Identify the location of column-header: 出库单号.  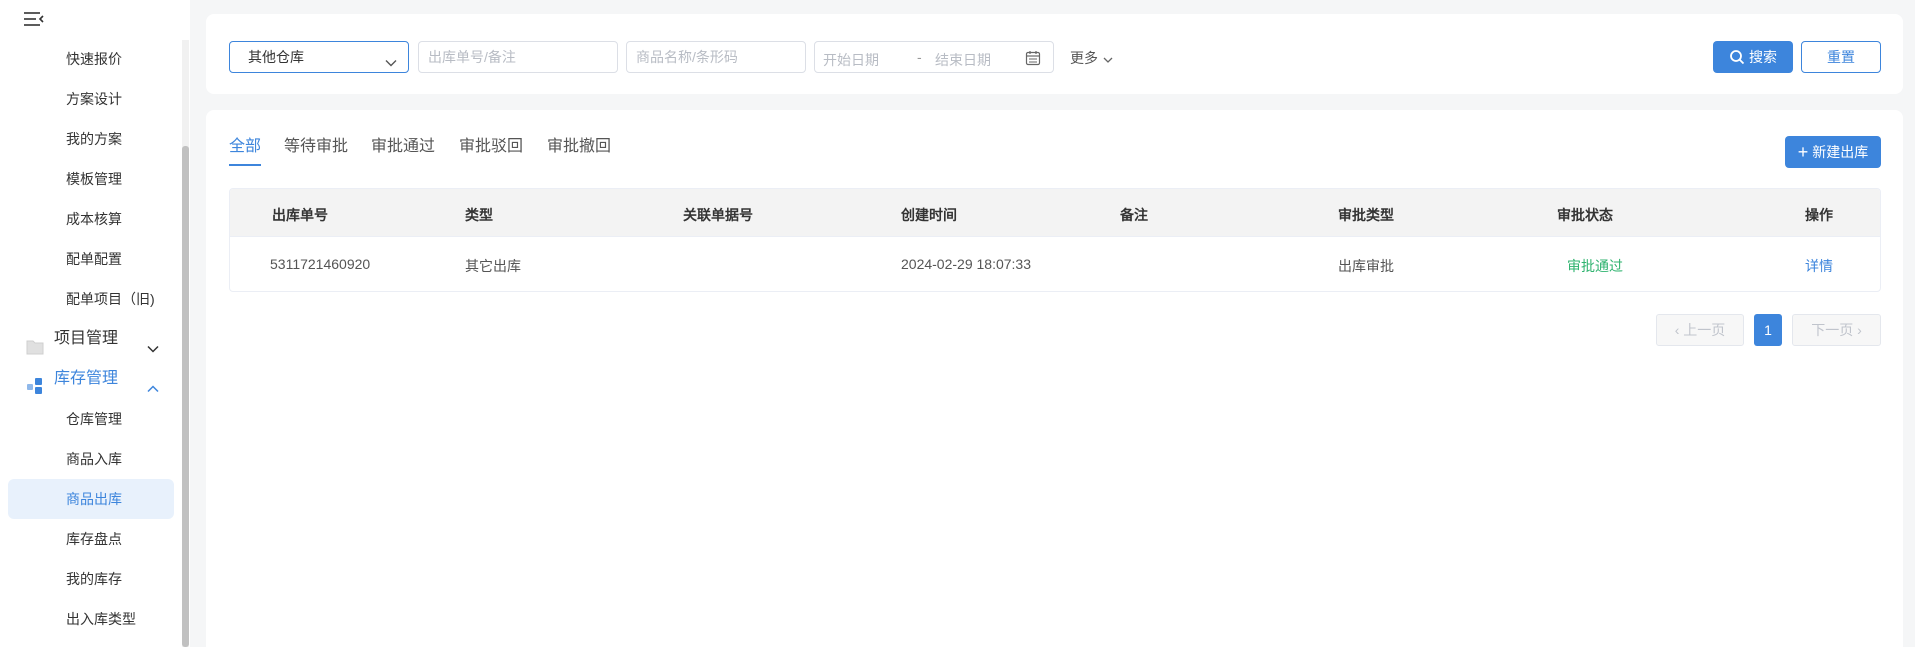
(300, 215).